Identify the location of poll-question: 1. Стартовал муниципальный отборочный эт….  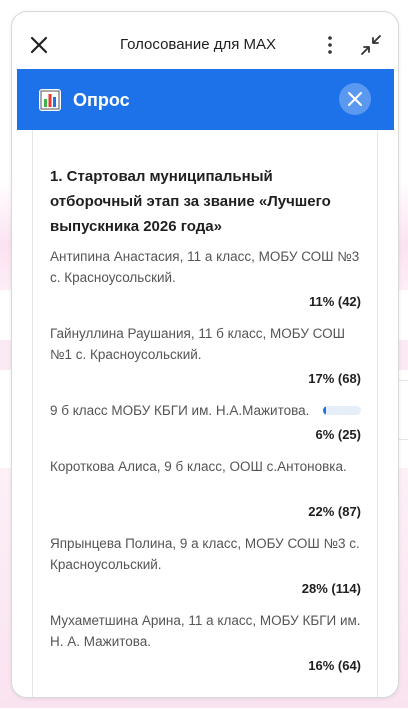
(190, 201).